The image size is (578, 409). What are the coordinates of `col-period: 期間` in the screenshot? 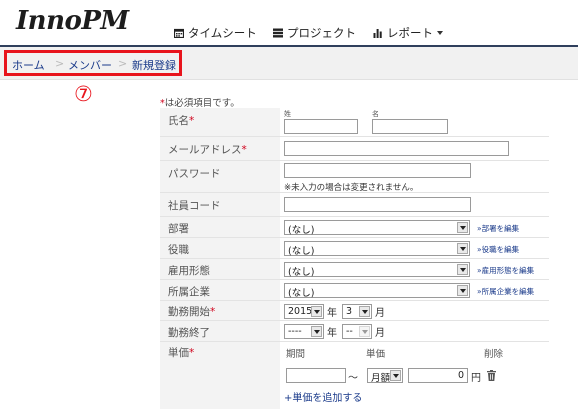 It's located at (296, 354).